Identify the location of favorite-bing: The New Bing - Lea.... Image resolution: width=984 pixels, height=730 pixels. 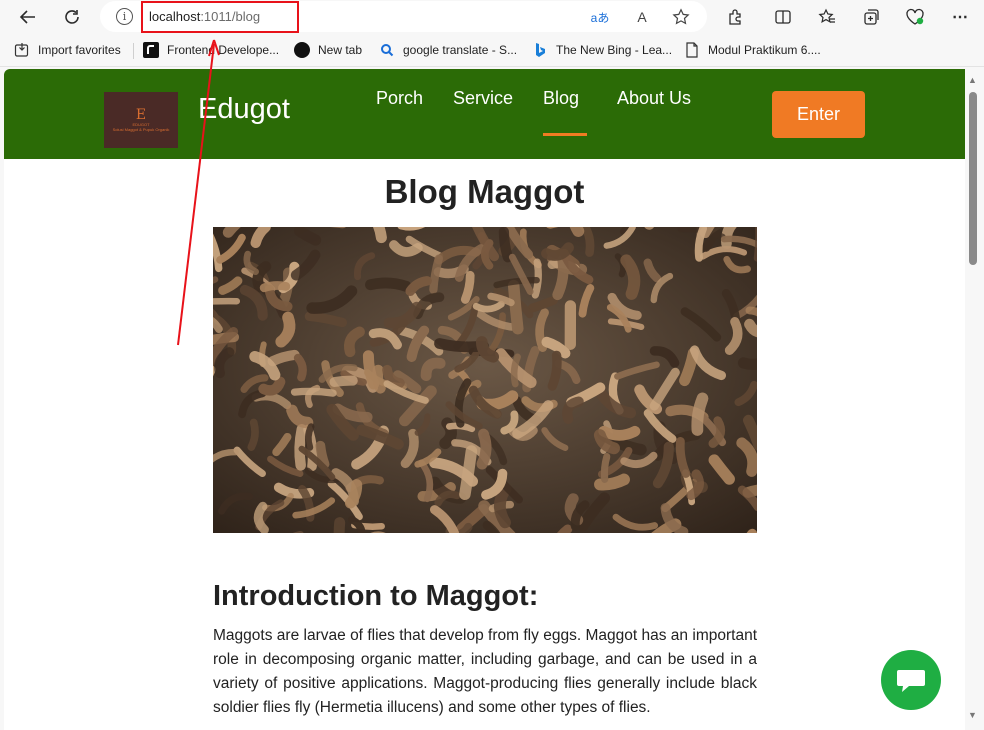
(602, 50).